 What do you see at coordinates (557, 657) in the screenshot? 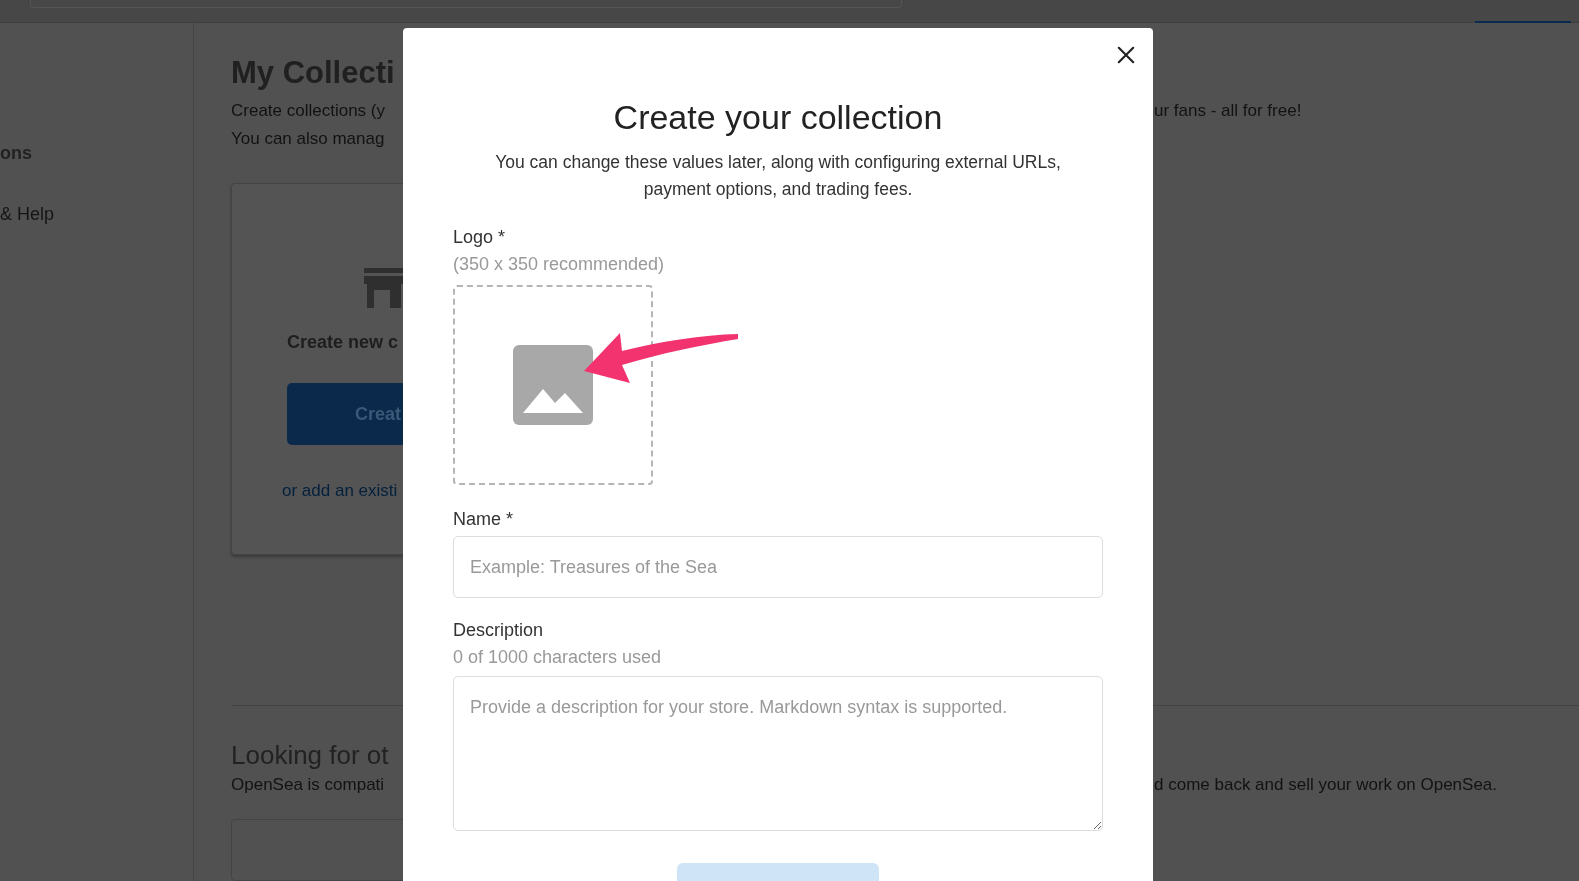
I see `character-count: 0 of 1000 characters used` at bounding box center [557, 657].